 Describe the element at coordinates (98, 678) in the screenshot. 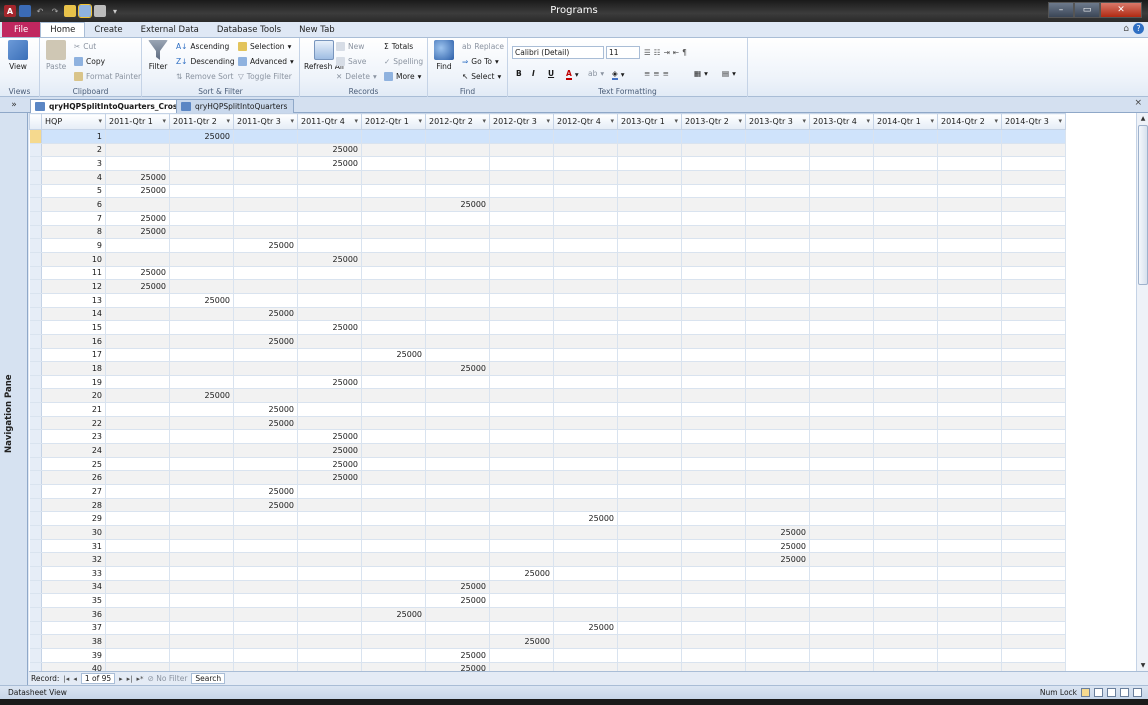

I see `record-position-input: 1 of 95` at that location.